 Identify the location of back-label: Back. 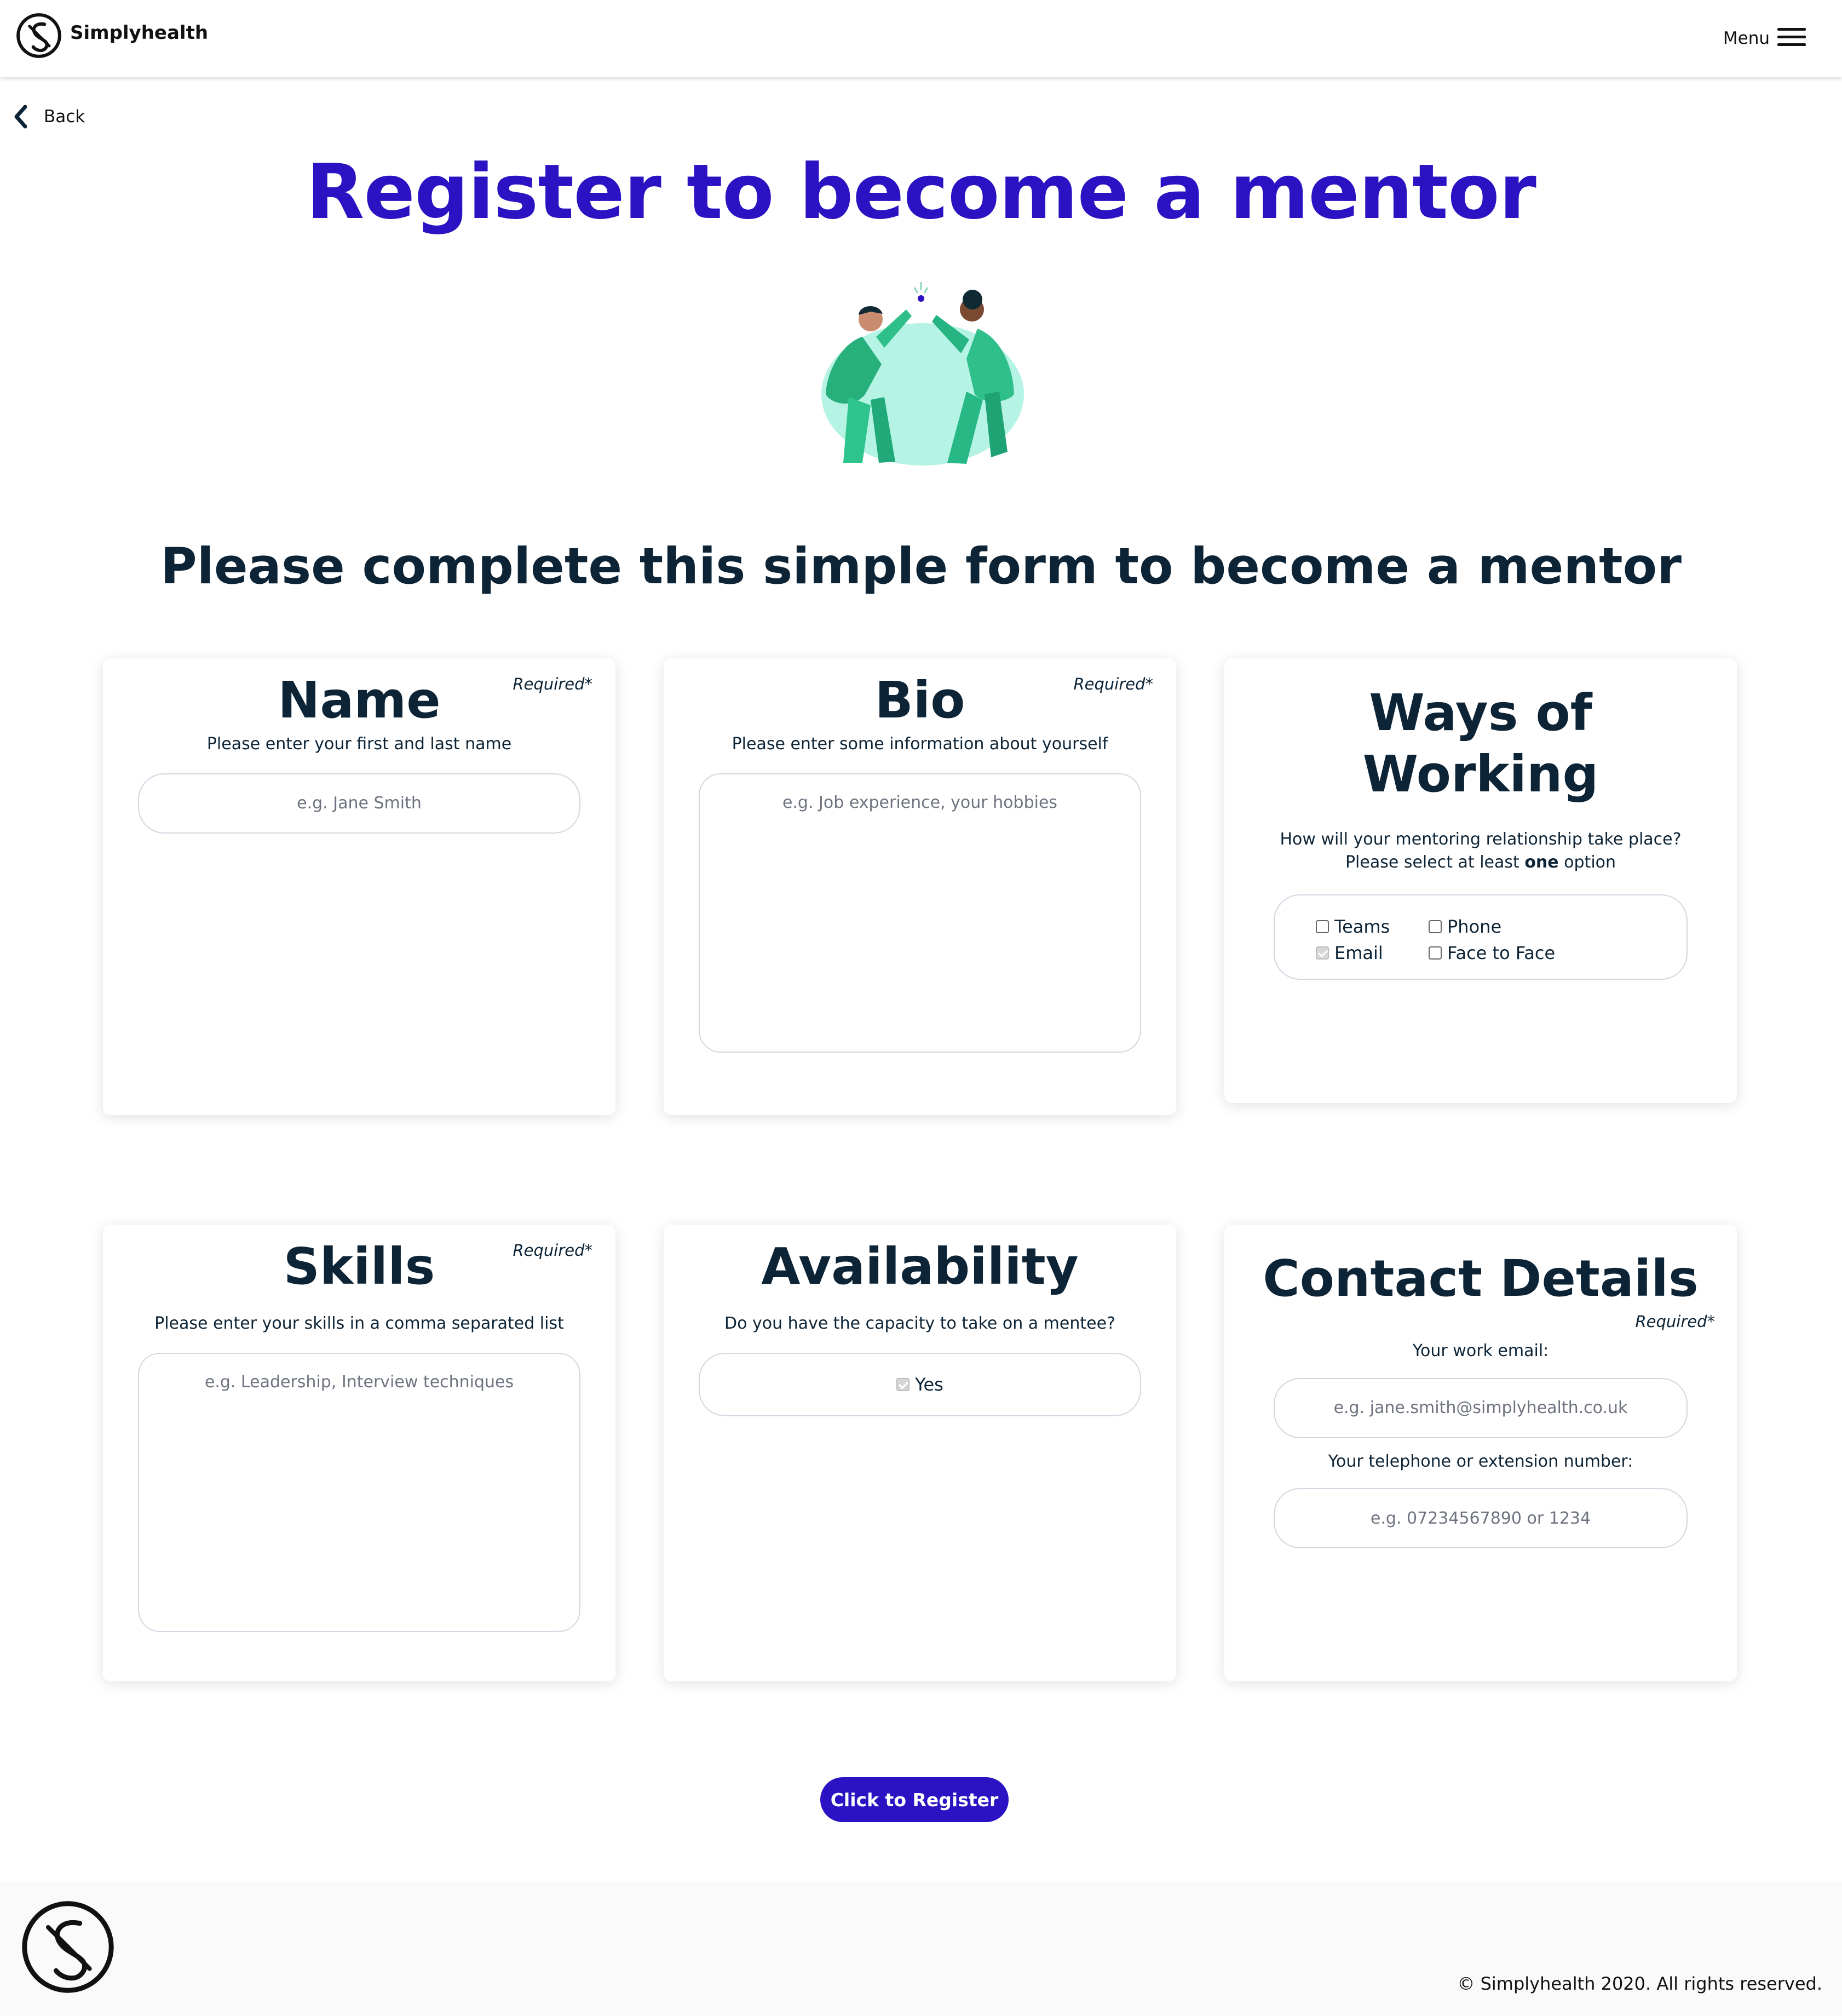
(64, 117).